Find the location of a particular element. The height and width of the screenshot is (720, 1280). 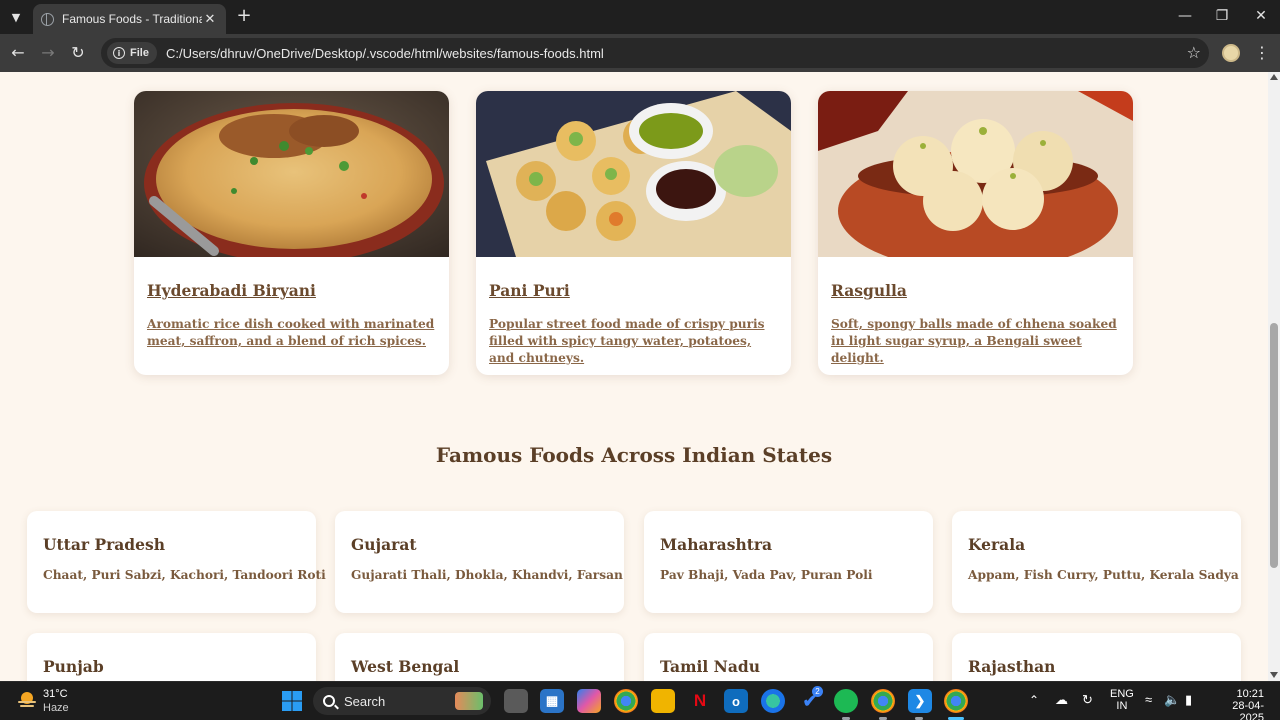

back-arrow-icon: ← is located at coordinates (18, 53).